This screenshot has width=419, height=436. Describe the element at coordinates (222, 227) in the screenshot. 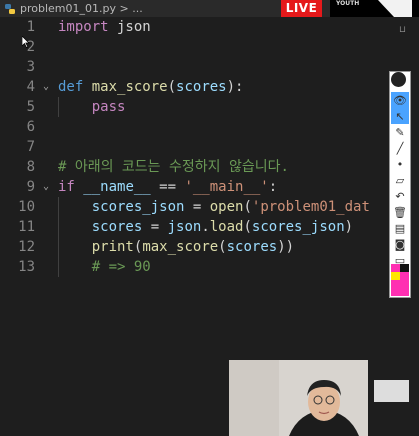

I see `code-text: scores = json.load(scores_json)` at that location.